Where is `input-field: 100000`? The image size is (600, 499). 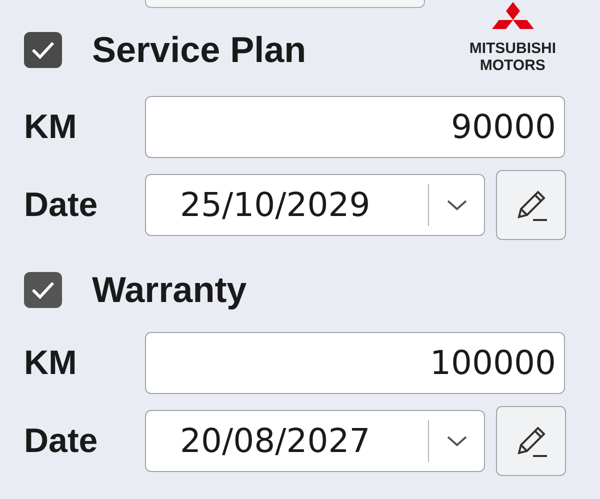 input-field: 100000 is located at coordinates (355, 363).